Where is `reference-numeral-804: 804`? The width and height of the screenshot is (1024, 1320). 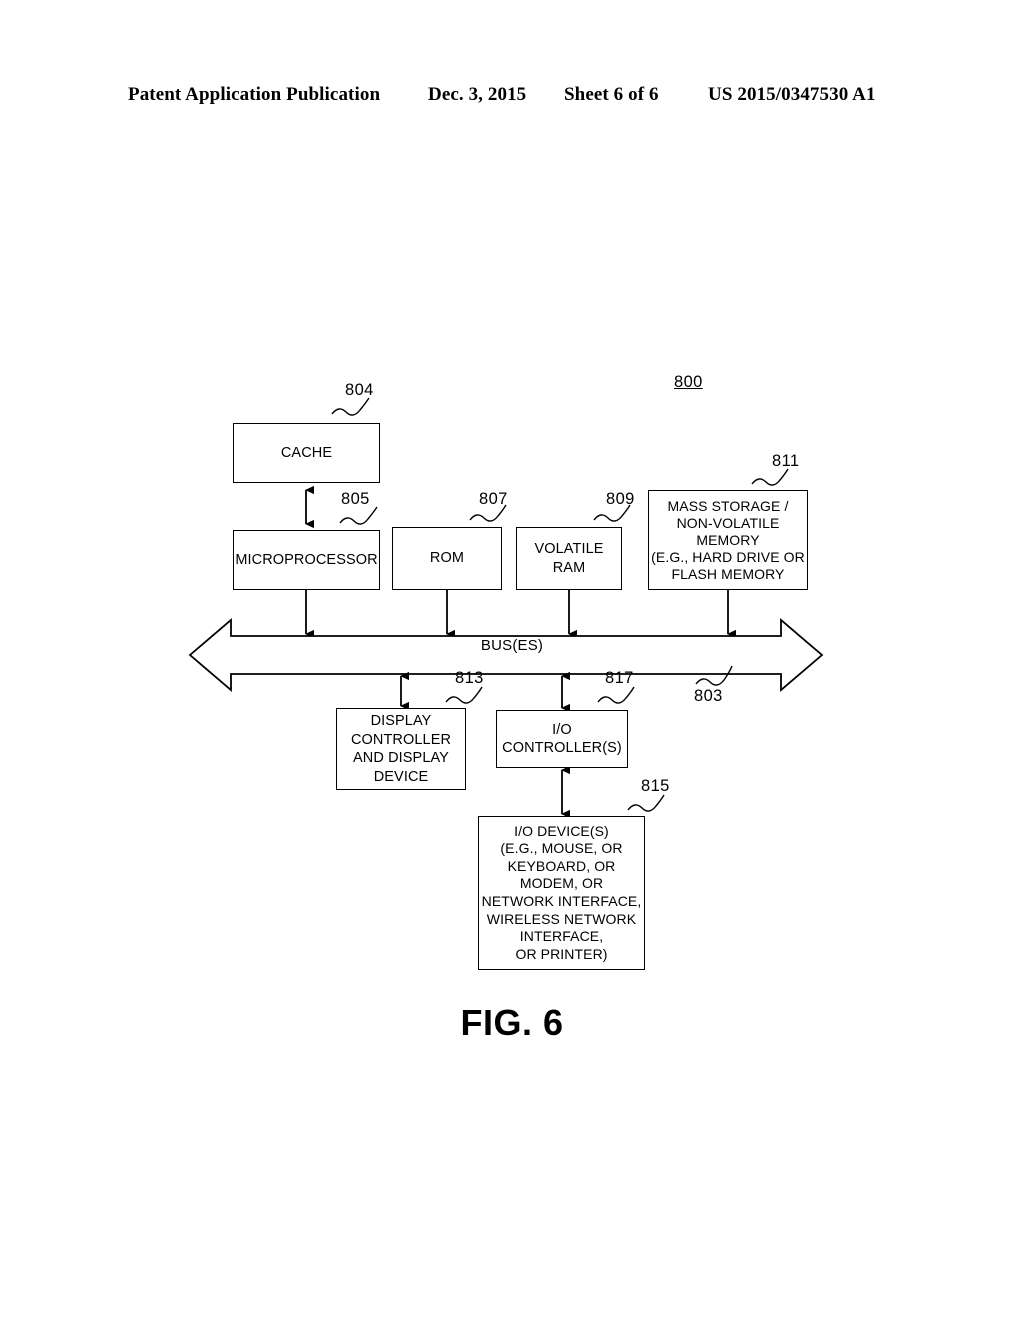
reference-numeral-804: 804 is located at coordinates (359, 390).